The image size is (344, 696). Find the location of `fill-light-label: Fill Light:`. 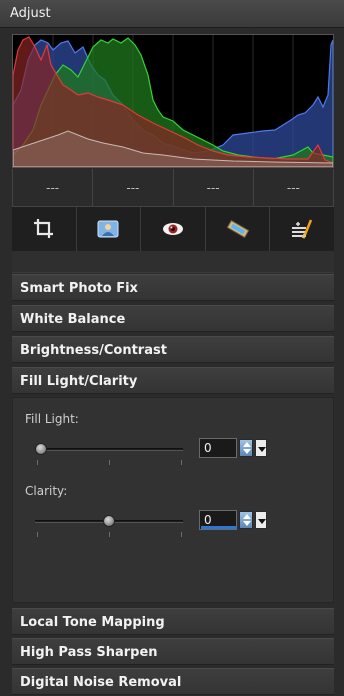

fill-light-label: Fill Light: is located at coordinates (52, 419).